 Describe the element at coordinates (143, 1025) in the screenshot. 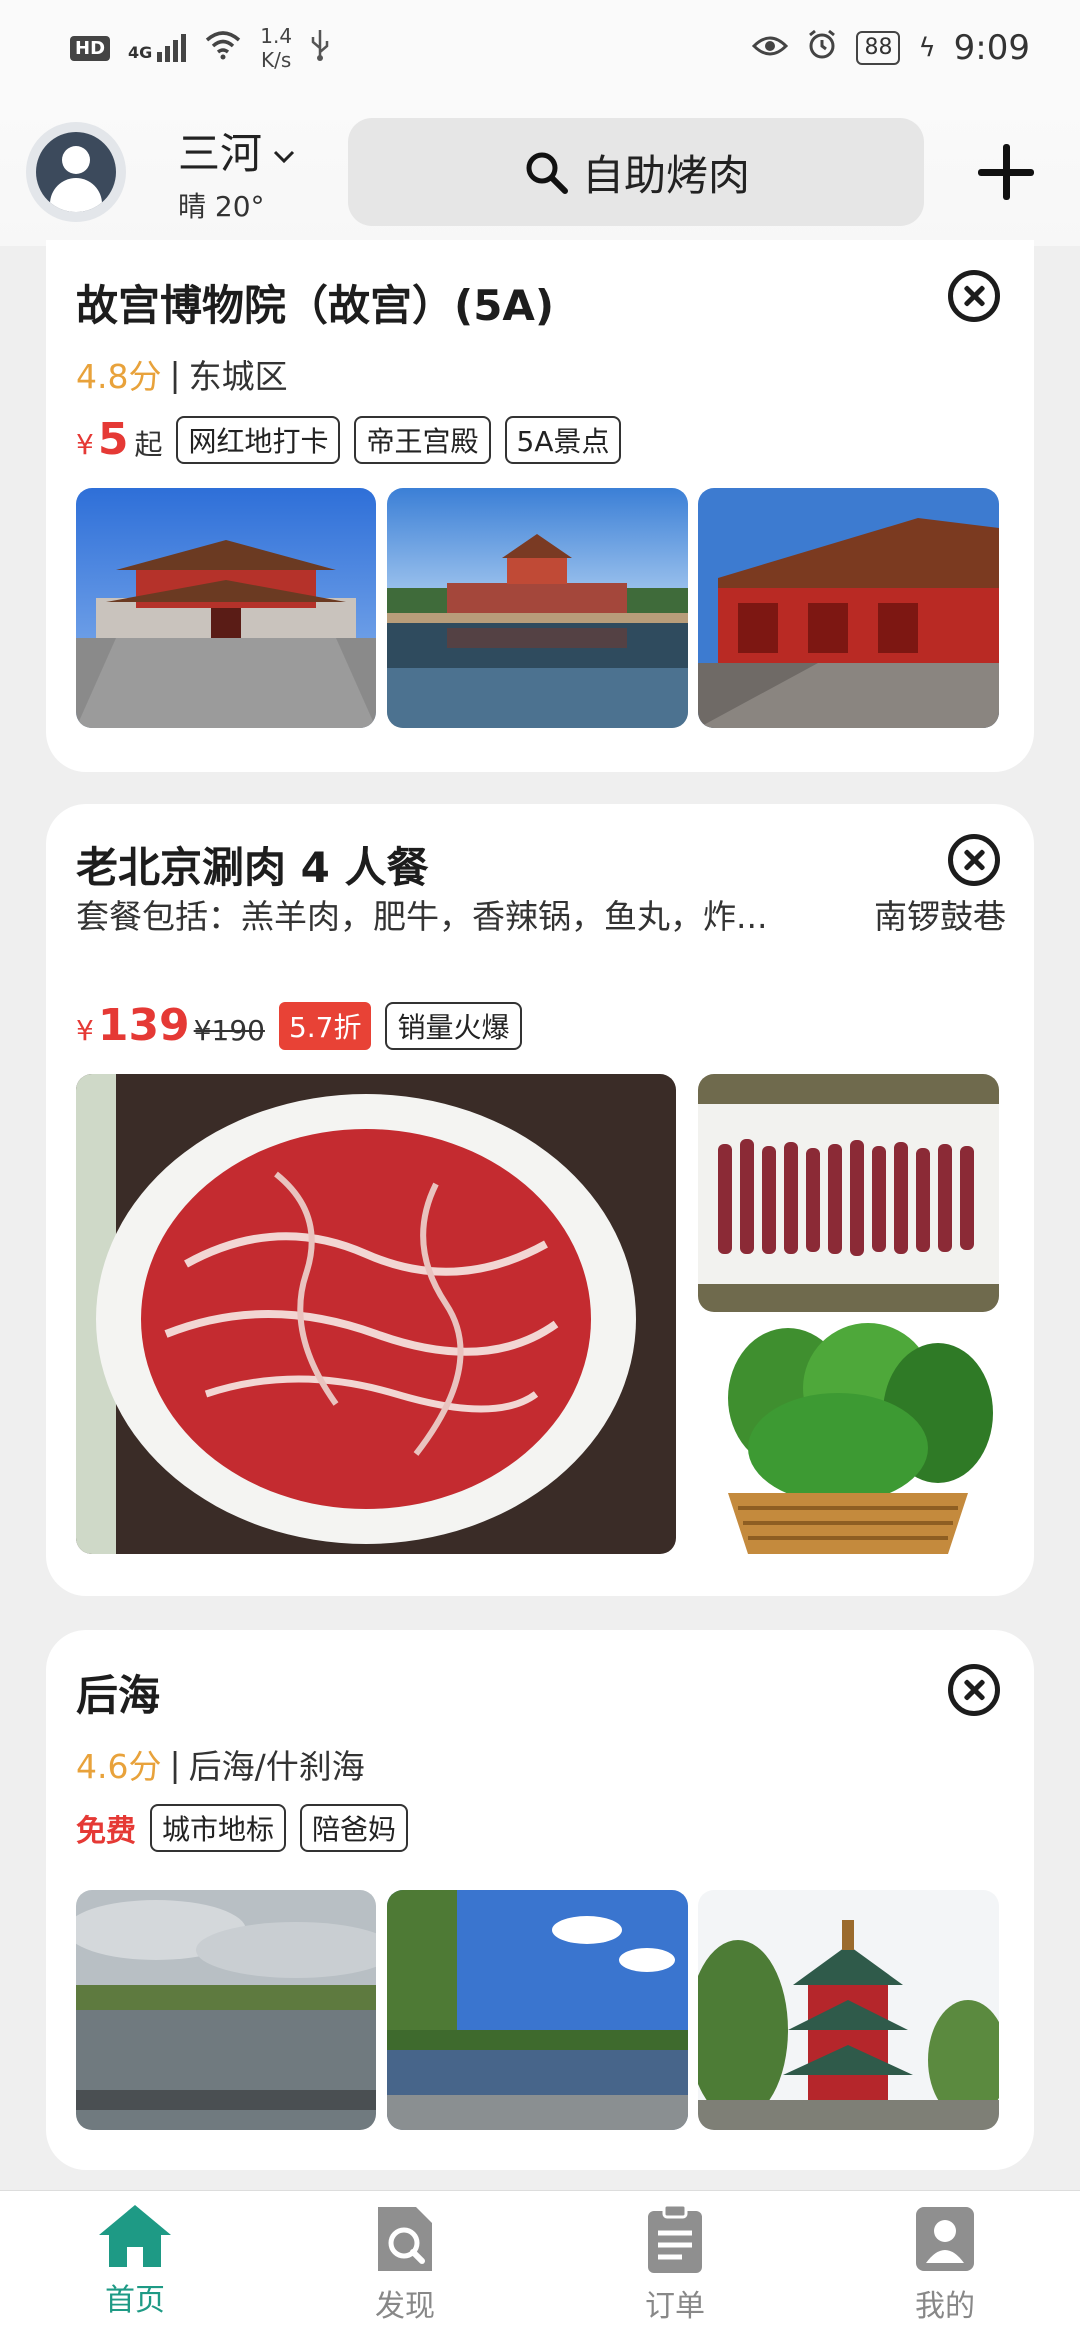

I see `price-value: 139` at that location.